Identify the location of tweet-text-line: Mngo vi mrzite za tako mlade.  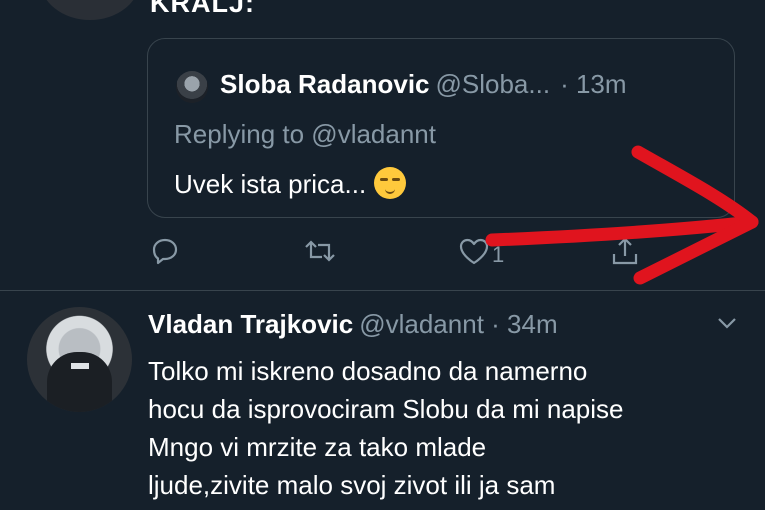
(317, 447).